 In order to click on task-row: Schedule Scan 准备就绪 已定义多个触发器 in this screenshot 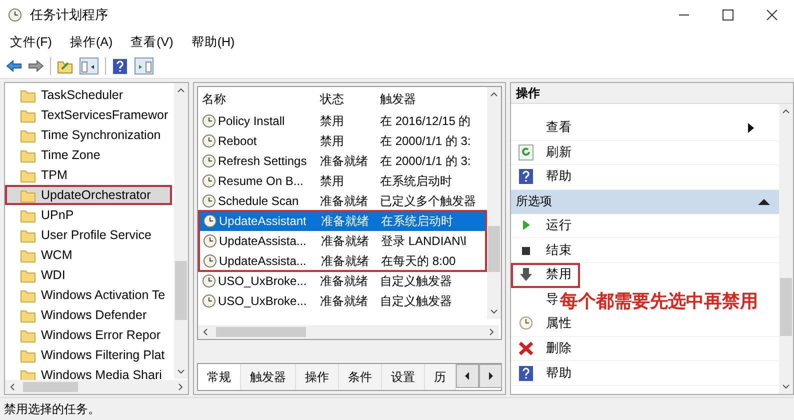, I will do `click(342, 201)`.